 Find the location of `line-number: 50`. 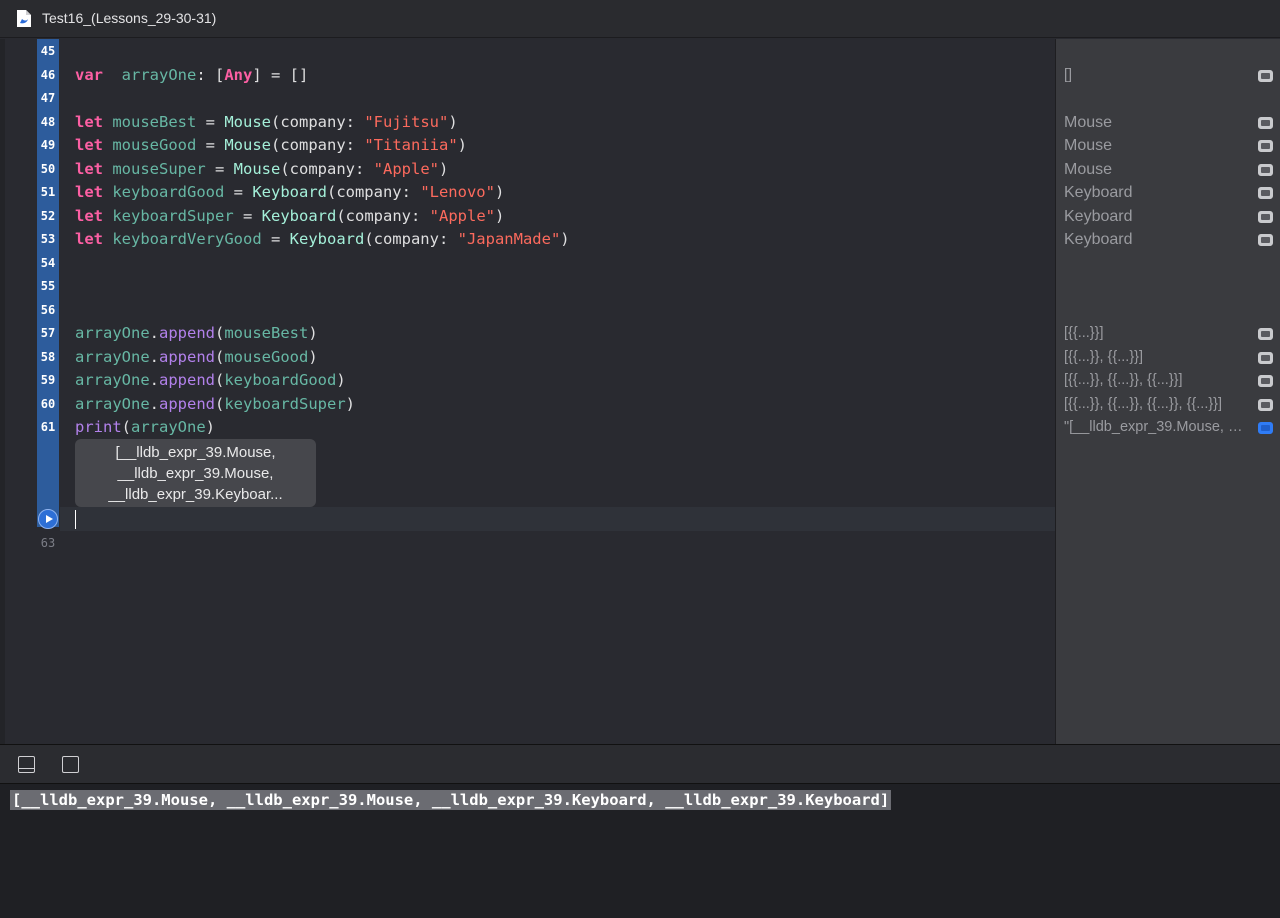

line-number: 50 is located at coordinates (48, 168).